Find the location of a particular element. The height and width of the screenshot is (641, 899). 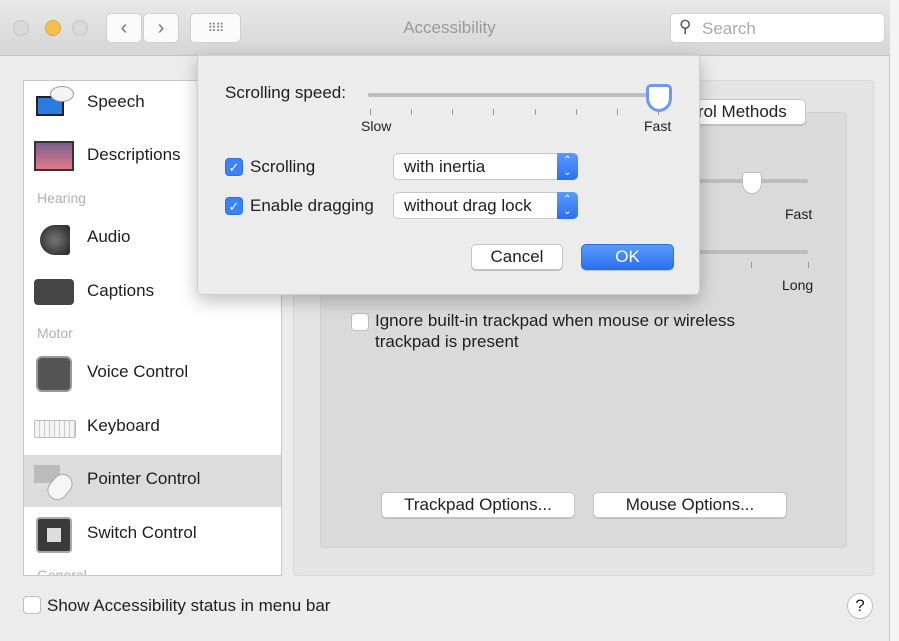

keyboard-icon is located at coordinates (55, 428).